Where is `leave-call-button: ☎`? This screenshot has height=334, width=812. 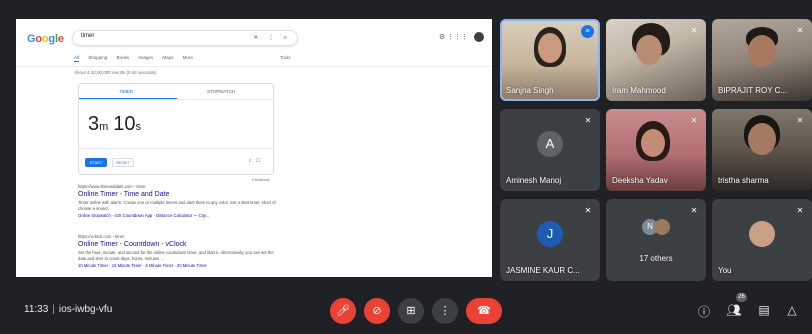 leave-call-button: ☎ is located at coordinates (484, 311).